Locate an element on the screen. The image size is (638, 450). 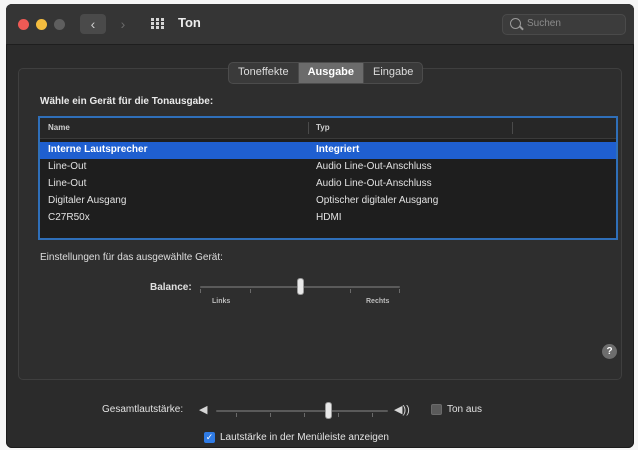
column-header-name: Name is located at coordinates (59, 127).